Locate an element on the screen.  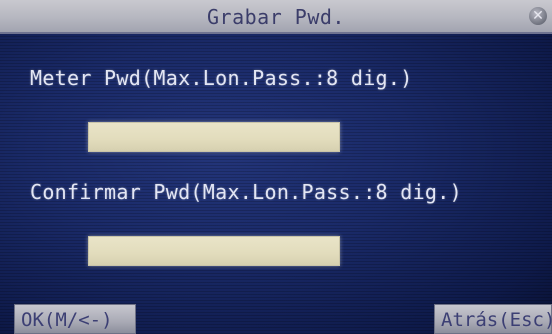
title-bar: Grabar Pwd. ✕ is located at coordinates (276, 17).